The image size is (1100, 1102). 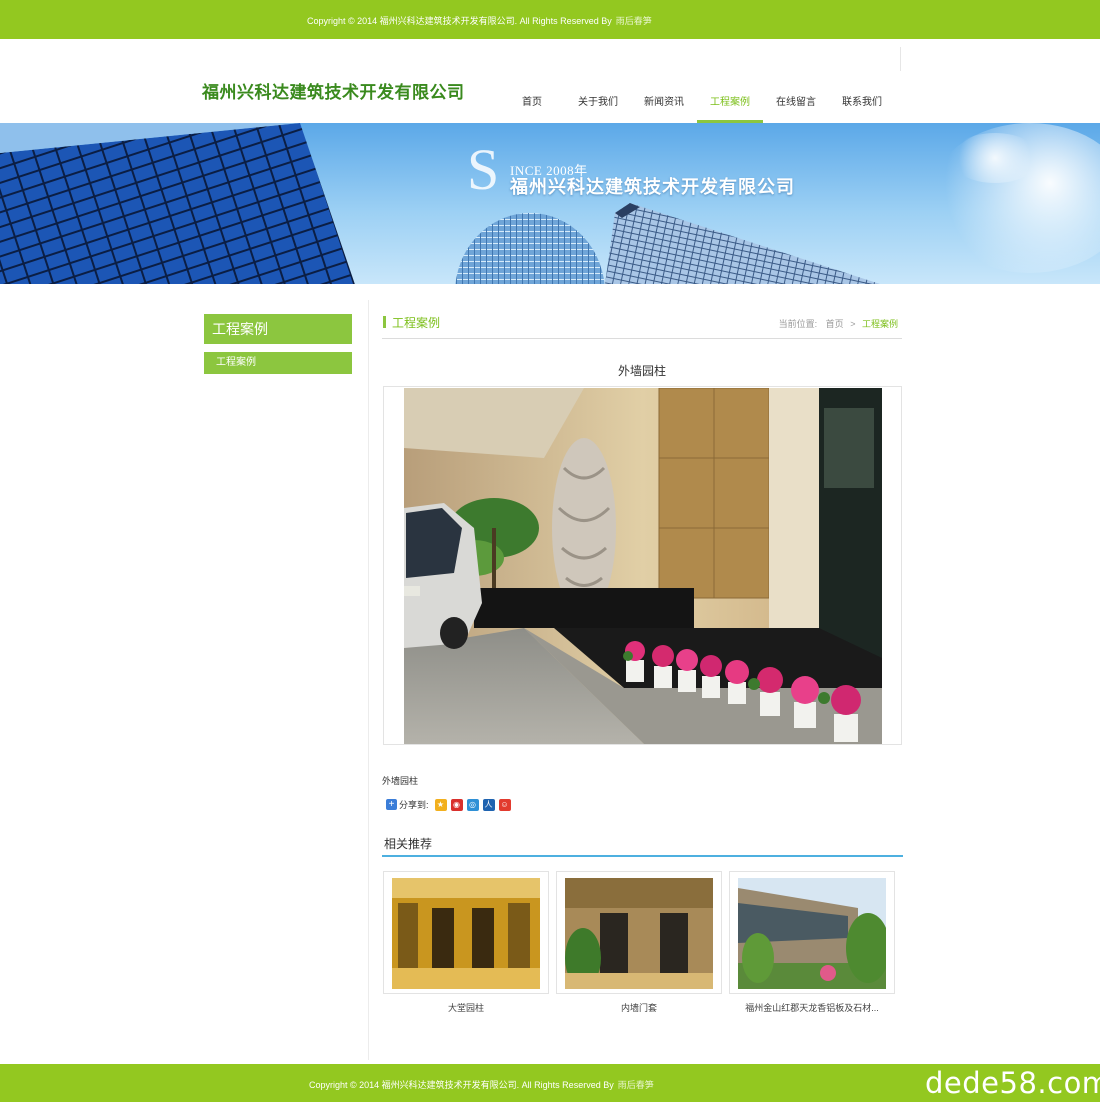 I want to click on share-label: 分享到:, so click(x=414, y=804).